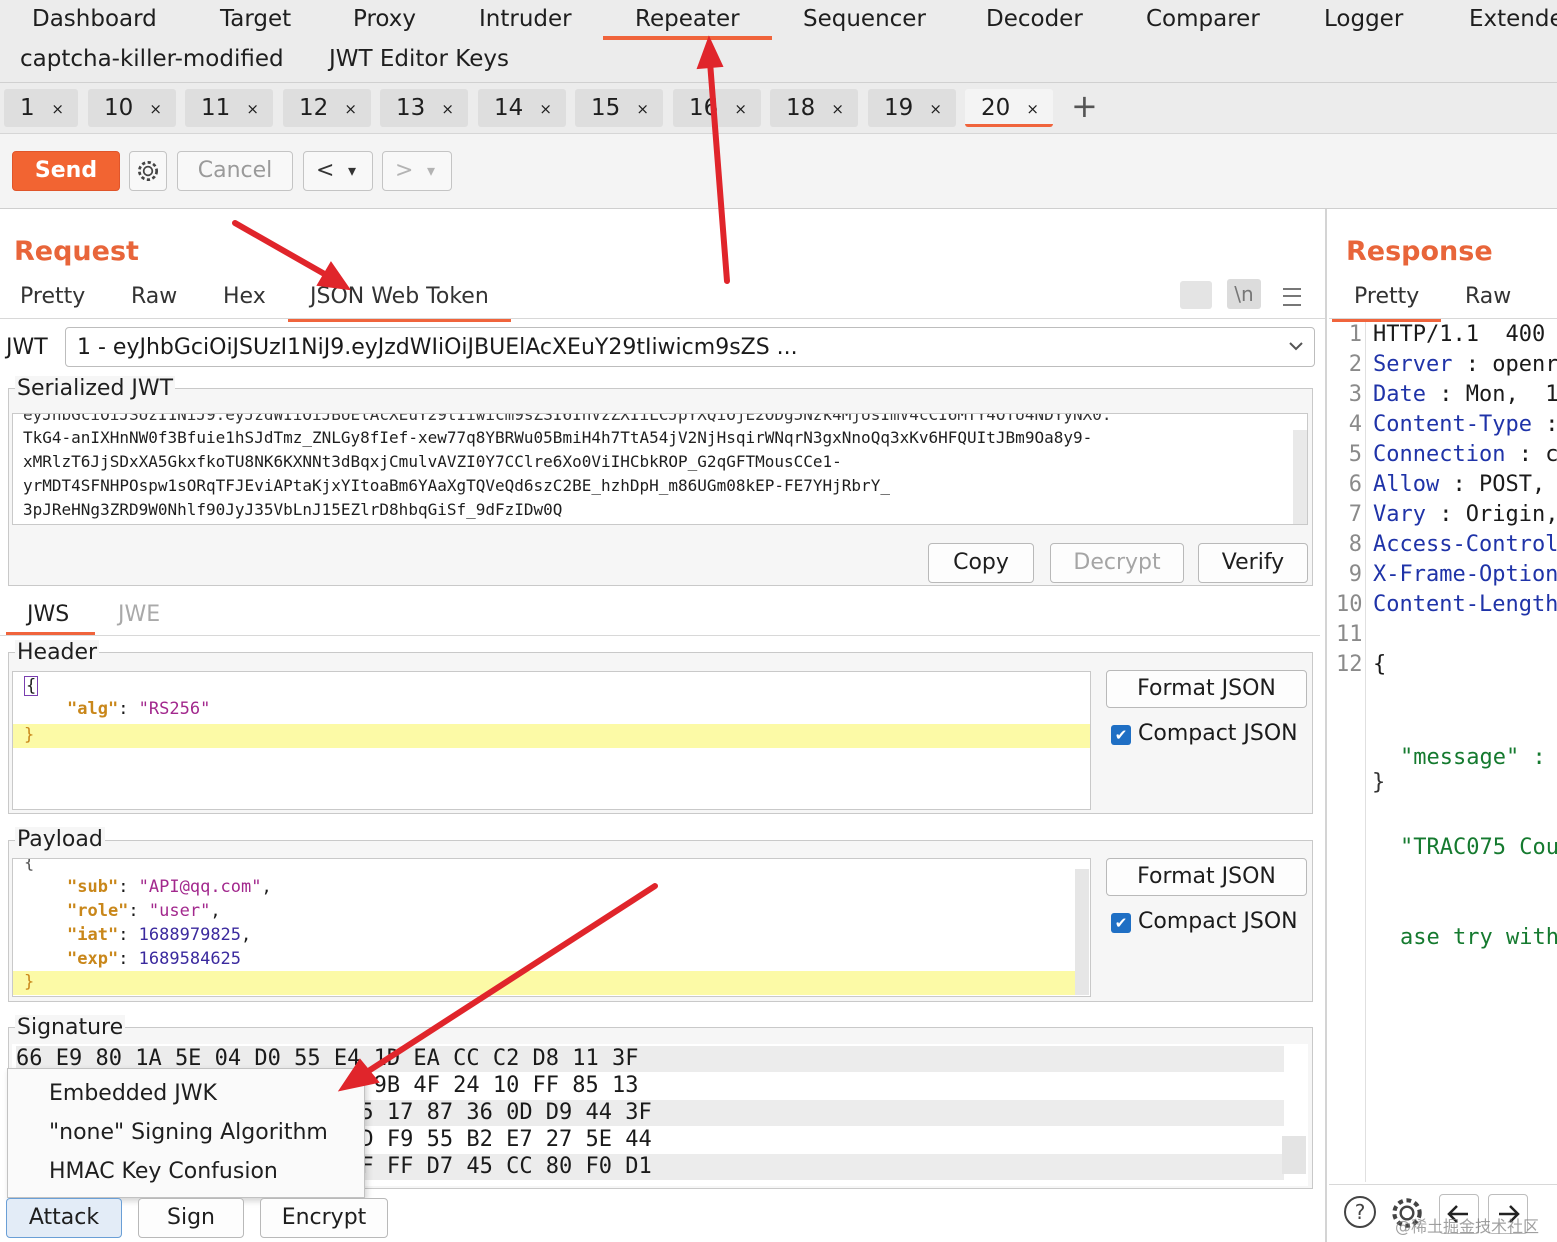 Image resolution: width=1557 pixels, height=1242 pixels. I want to click on nav-decoder: Decoder, so click(1034, 19).